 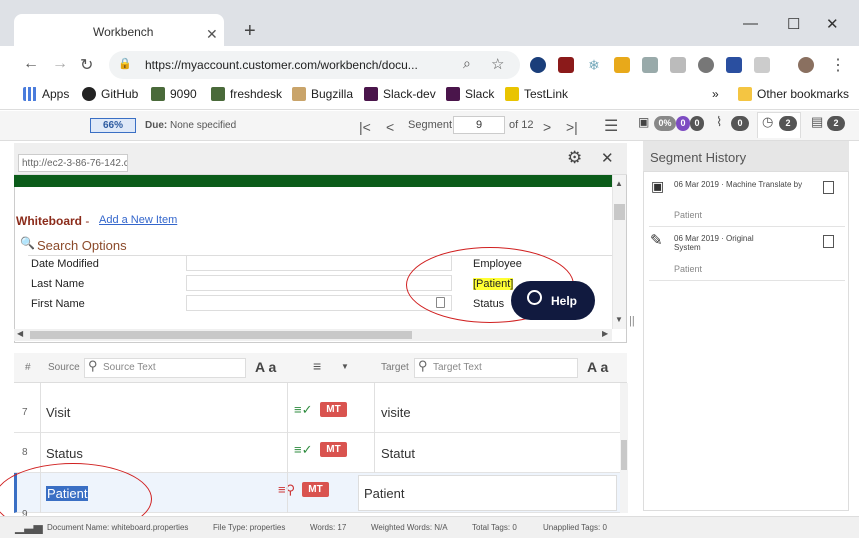 I want to click on attachments-badge: 0, so click(x=740, y=123).